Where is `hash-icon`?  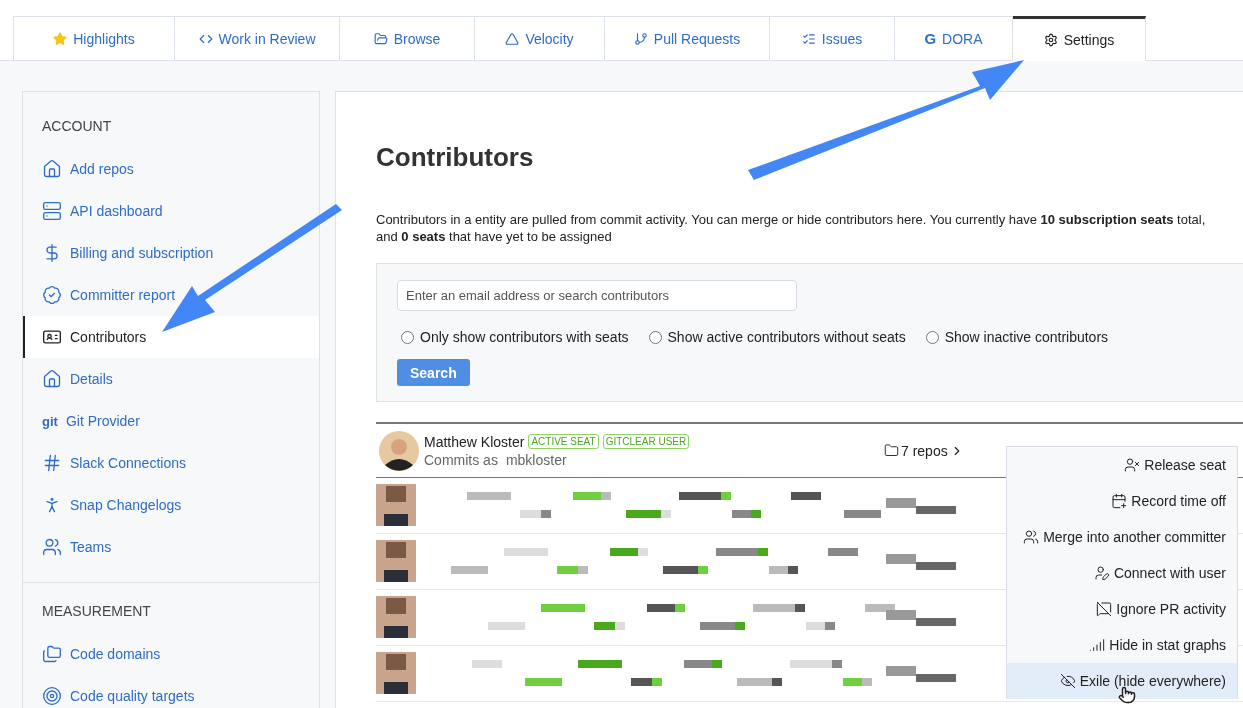 hash-icon is located at coordinates (52, 463).